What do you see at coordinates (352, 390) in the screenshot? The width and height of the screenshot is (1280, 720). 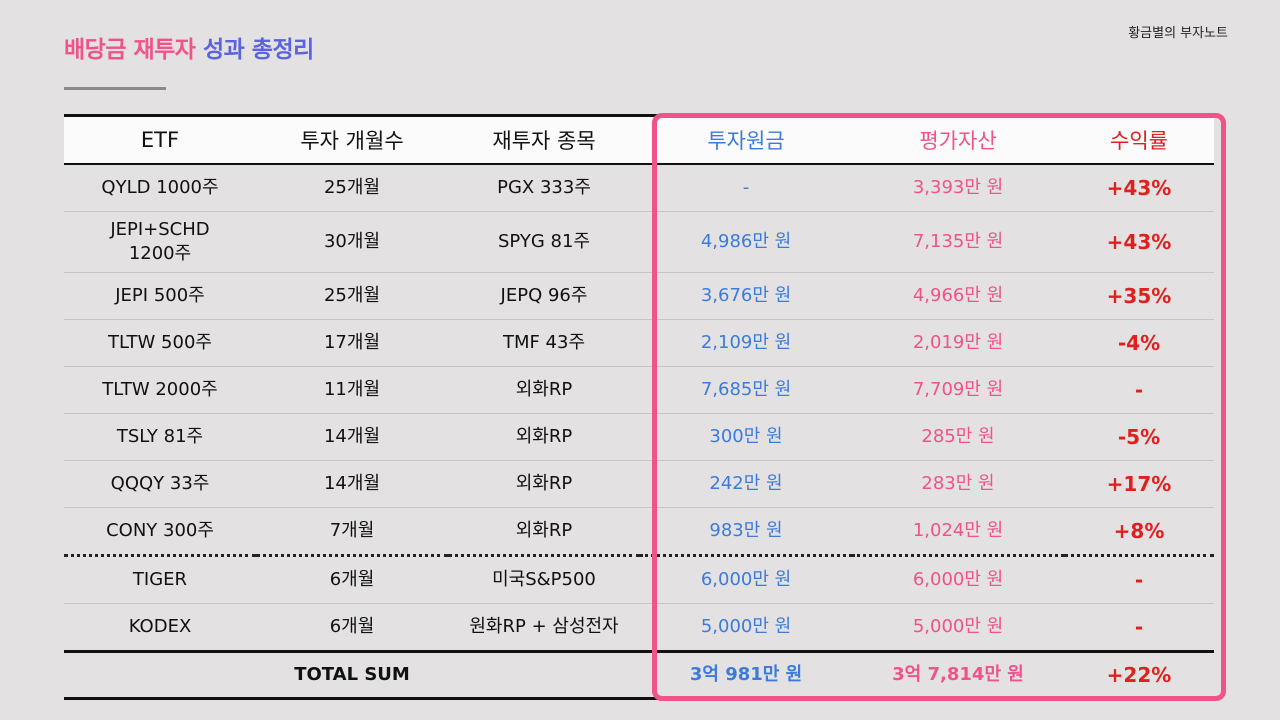 I see `cell-months: 11개월` at bounding box center [352, 390].